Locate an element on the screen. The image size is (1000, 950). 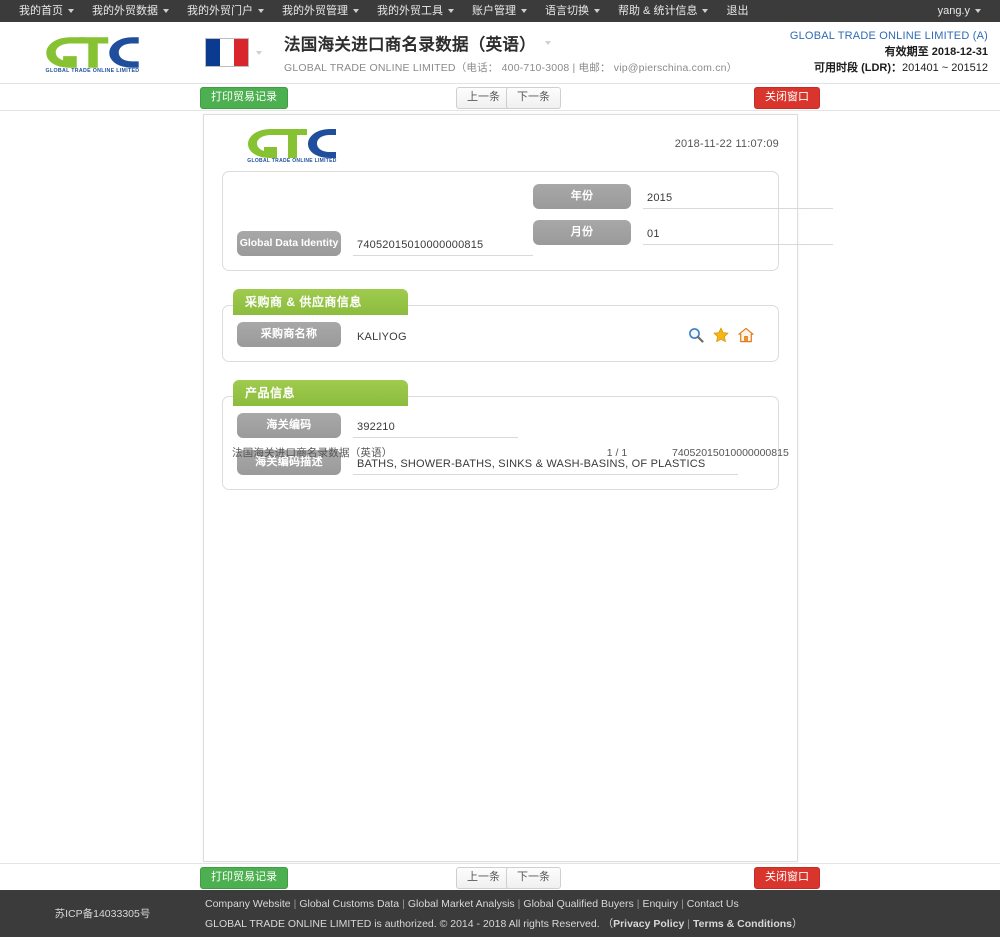
user-menu: yang.y is located at coordinates (959, 11).